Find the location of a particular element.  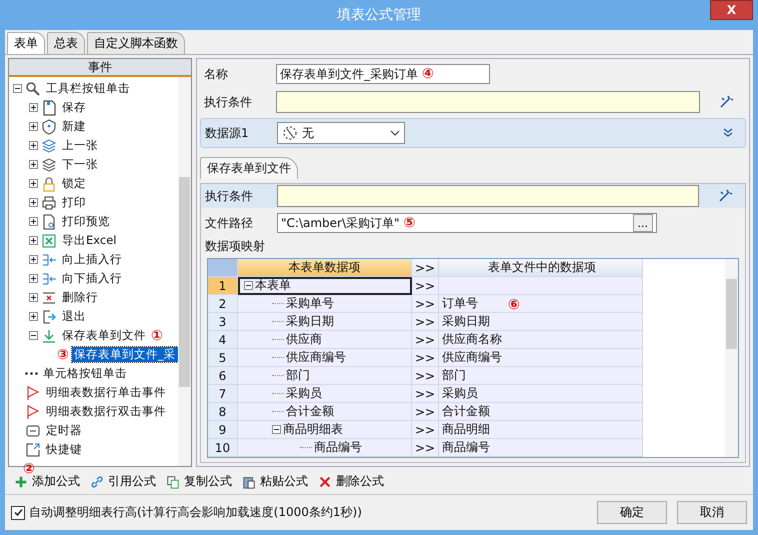

checkmark-icon is located at coordinates (18, 512).